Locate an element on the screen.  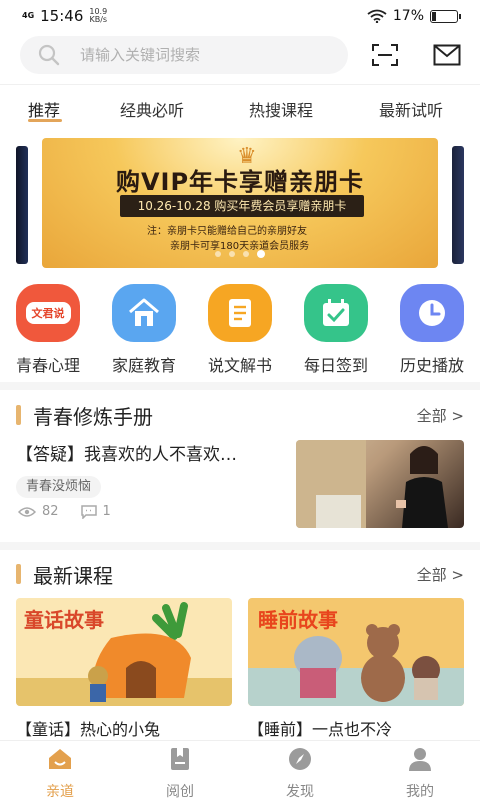
eye-icon is located at coordinates (27, 511).